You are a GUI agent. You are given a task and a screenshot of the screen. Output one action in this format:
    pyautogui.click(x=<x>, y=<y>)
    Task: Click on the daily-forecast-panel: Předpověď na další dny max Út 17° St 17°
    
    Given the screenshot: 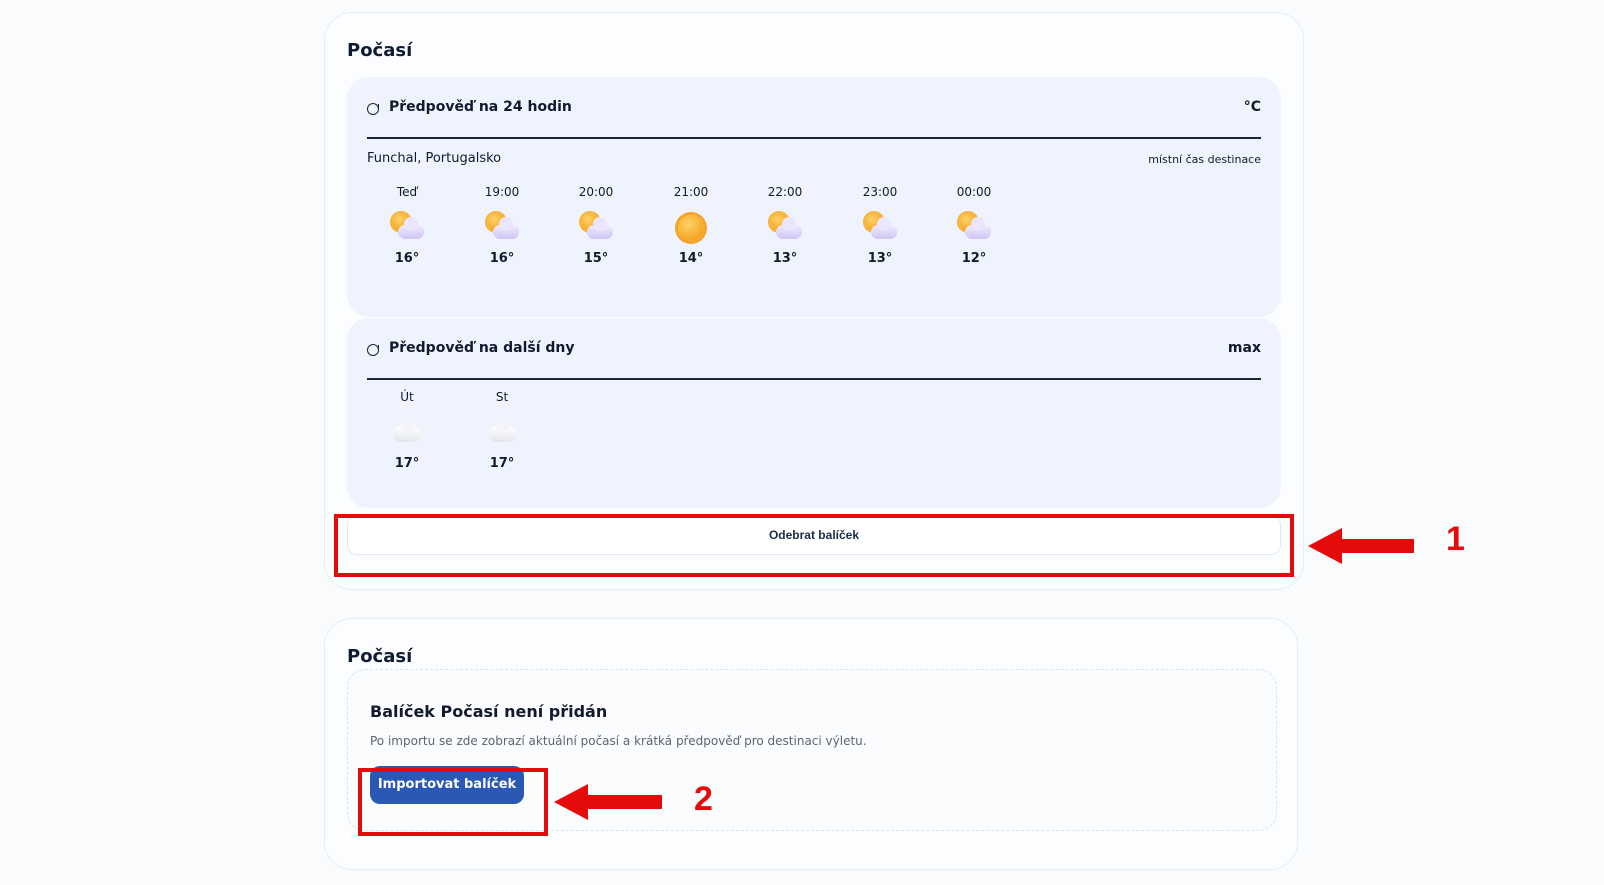 What is the action you would take?
    pyautogui.click(x=814, y=413)
    